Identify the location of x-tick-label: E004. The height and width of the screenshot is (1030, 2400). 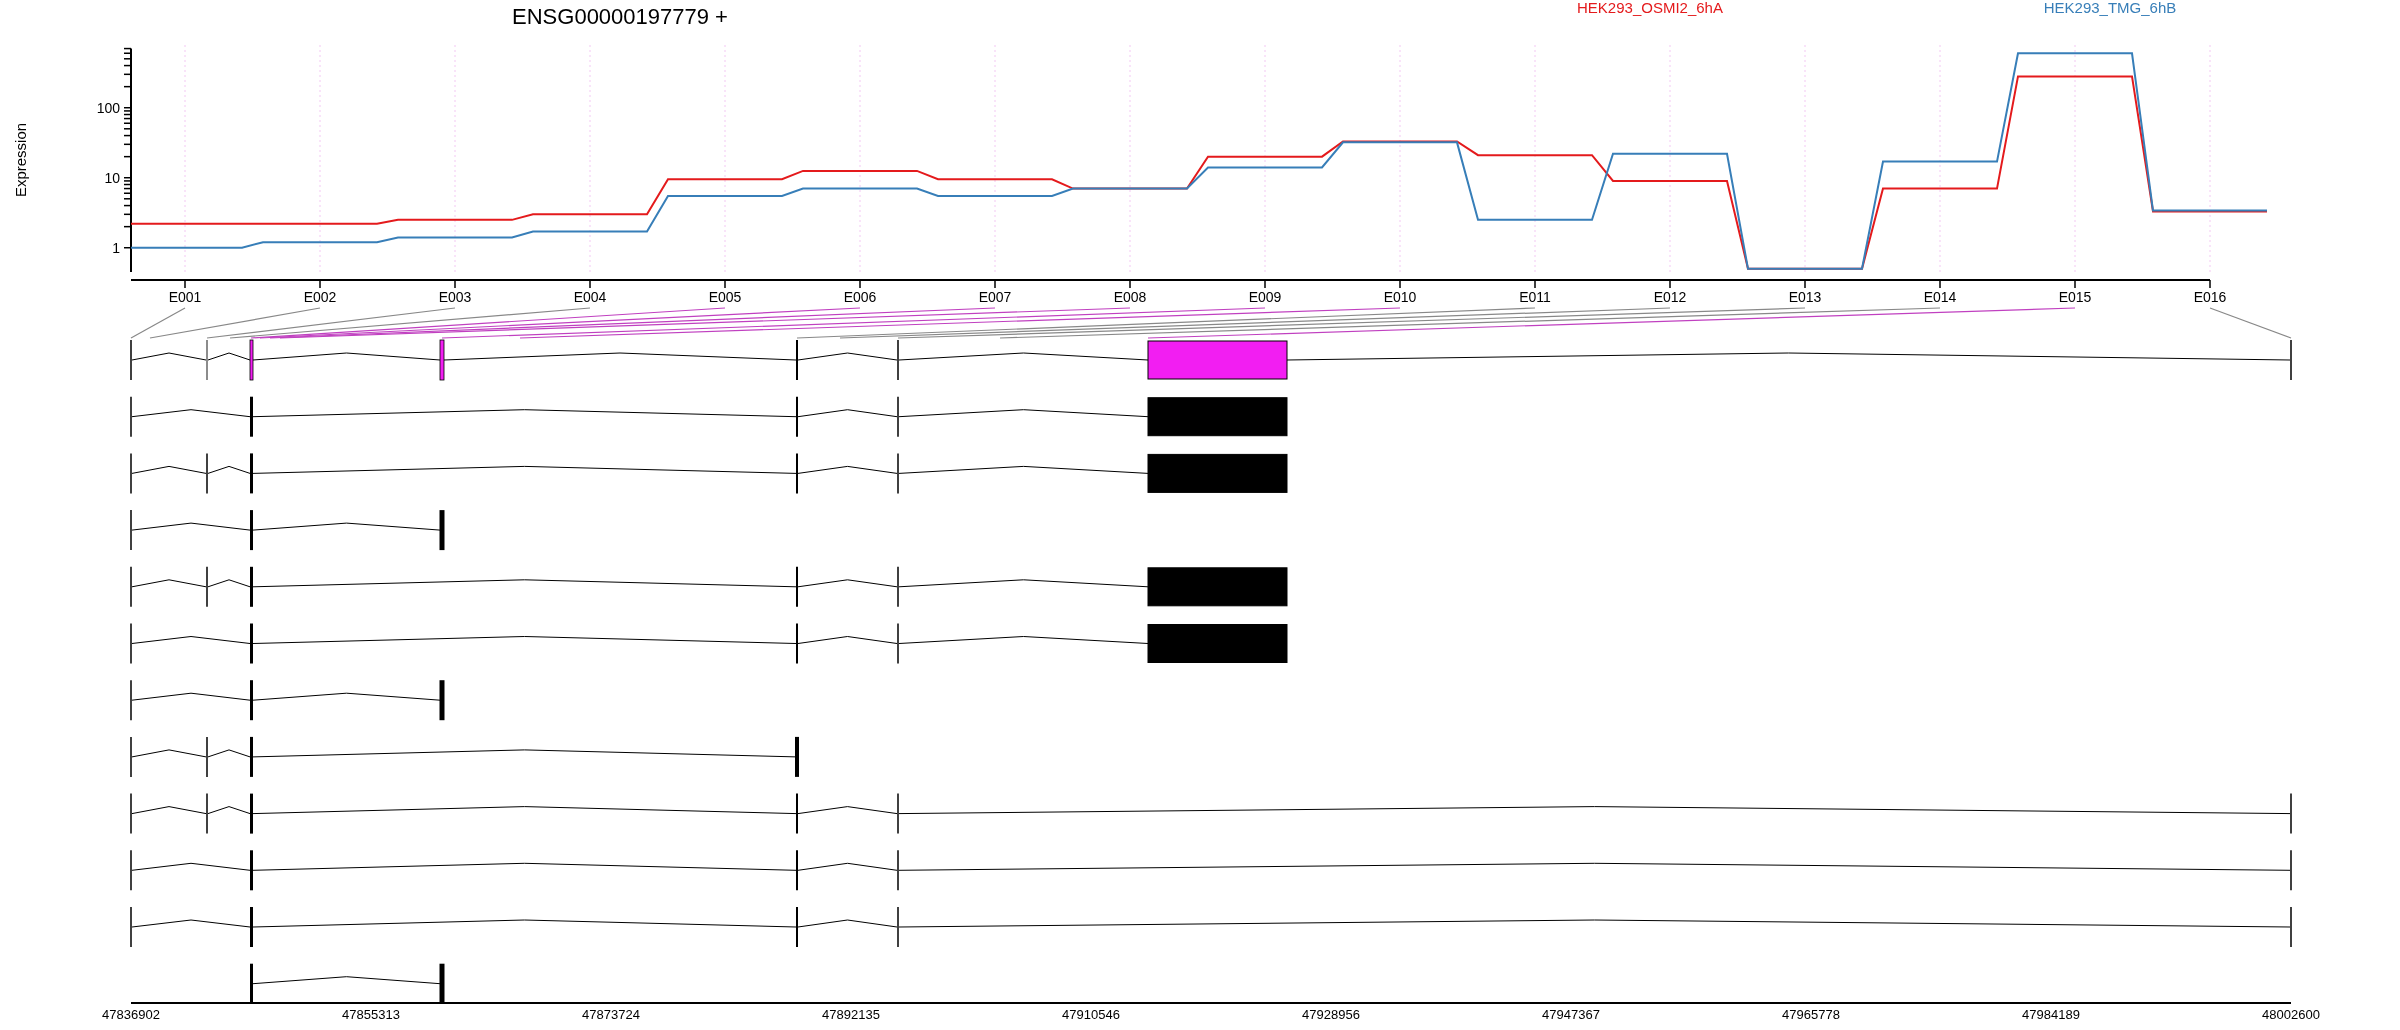
(590, 297).